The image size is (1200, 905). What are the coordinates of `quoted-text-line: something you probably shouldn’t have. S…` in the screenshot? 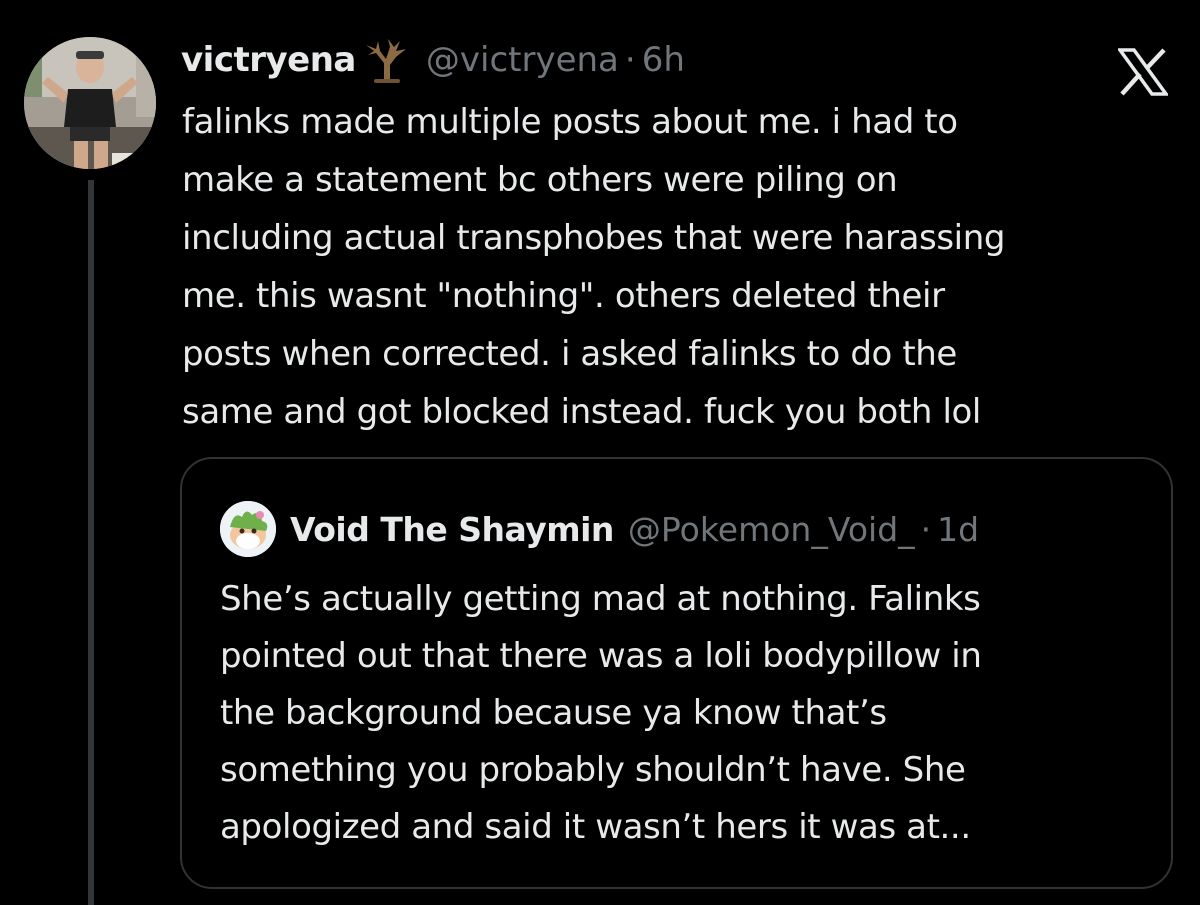 It's located at (593, 770).